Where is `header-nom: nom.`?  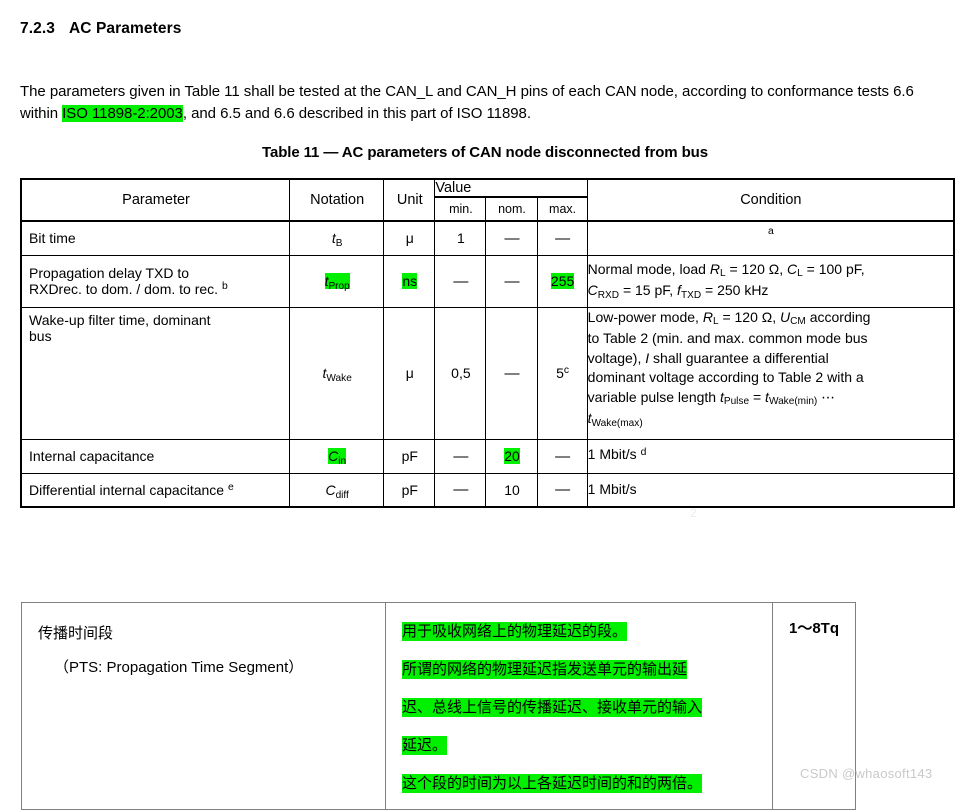
header-nom: nom. is located at coordinates (511, 209).